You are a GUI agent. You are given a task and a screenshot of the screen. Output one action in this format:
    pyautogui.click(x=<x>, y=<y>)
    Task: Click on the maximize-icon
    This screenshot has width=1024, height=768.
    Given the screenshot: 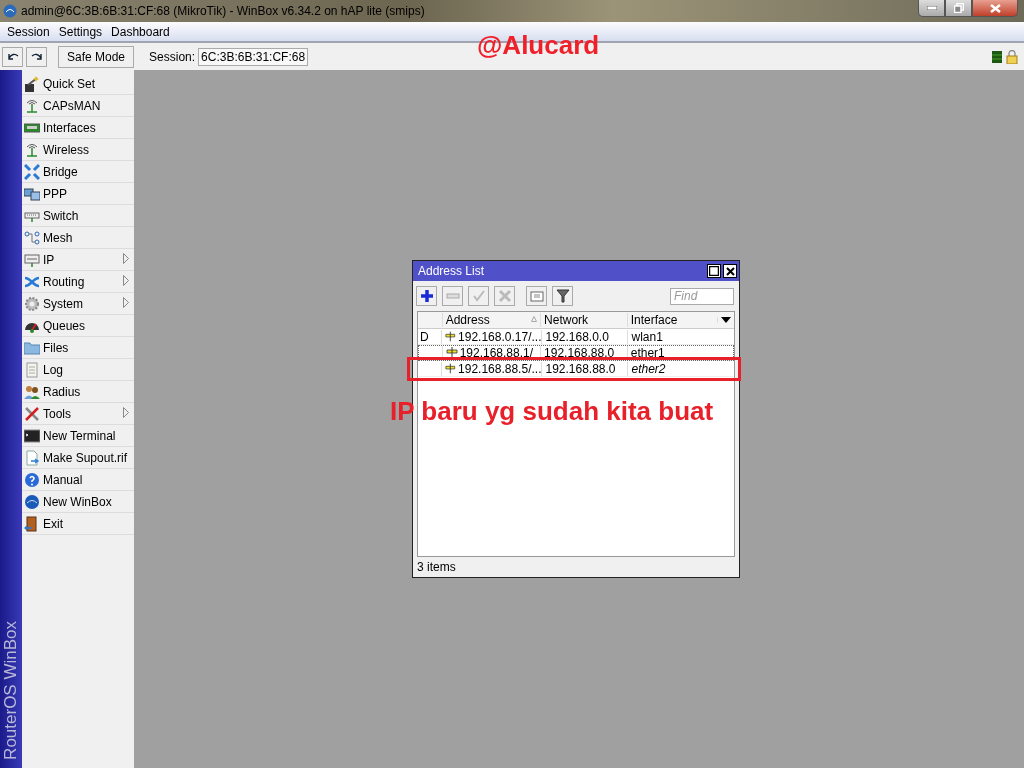 What is the action you would take?
    pyautogui.click(x=714, y=271)
    